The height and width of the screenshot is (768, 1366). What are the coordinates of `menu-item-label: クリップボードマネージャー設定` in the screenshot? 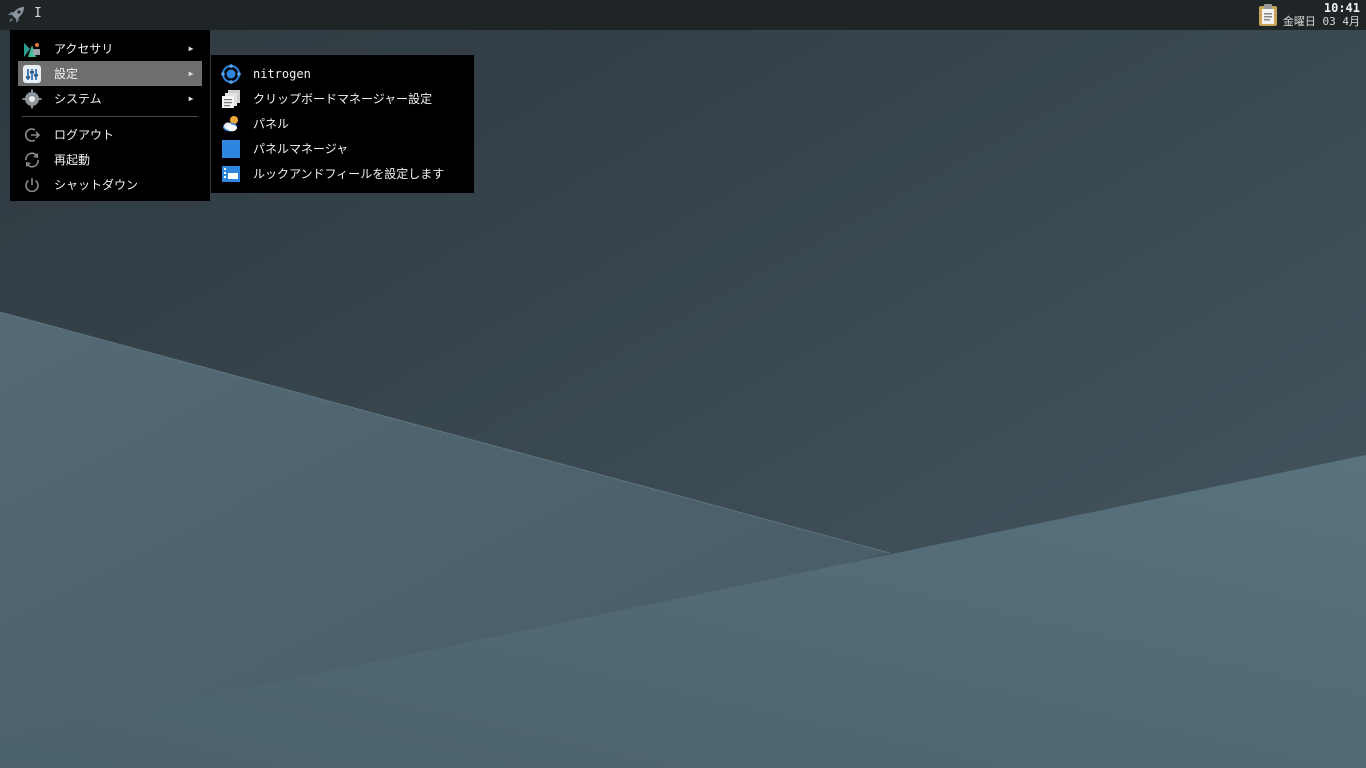 It's located at (343, 99).